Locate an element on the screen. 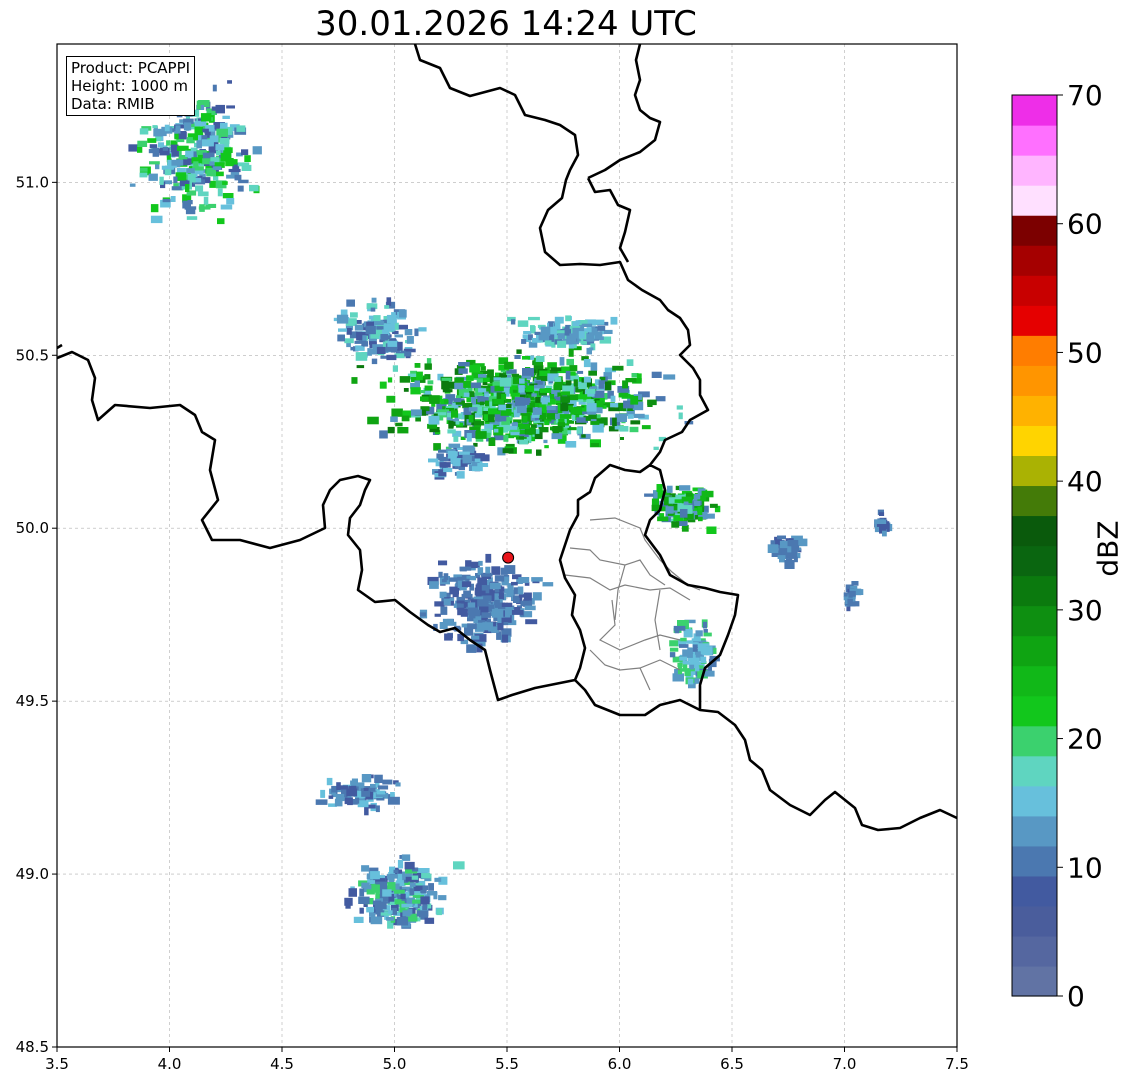 The height and width of the screenshot is (1084, 1145). colorbar-tick-label: 40 is located at coordinates (1085, 481).